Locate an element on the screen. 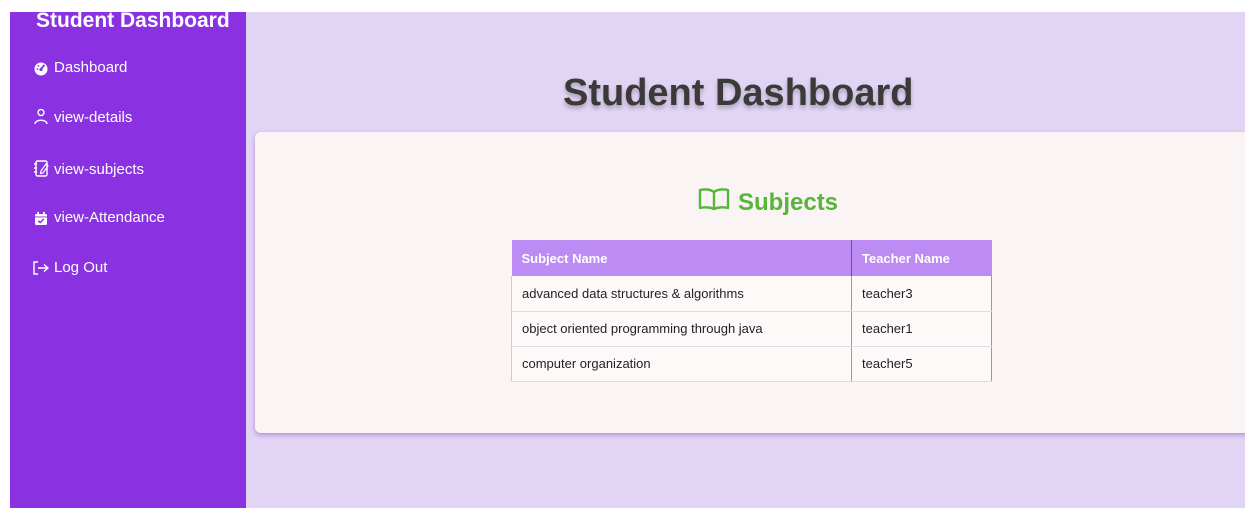  sidebar-item-view-subjects: view-subjects is located at coordinates (88, 168).